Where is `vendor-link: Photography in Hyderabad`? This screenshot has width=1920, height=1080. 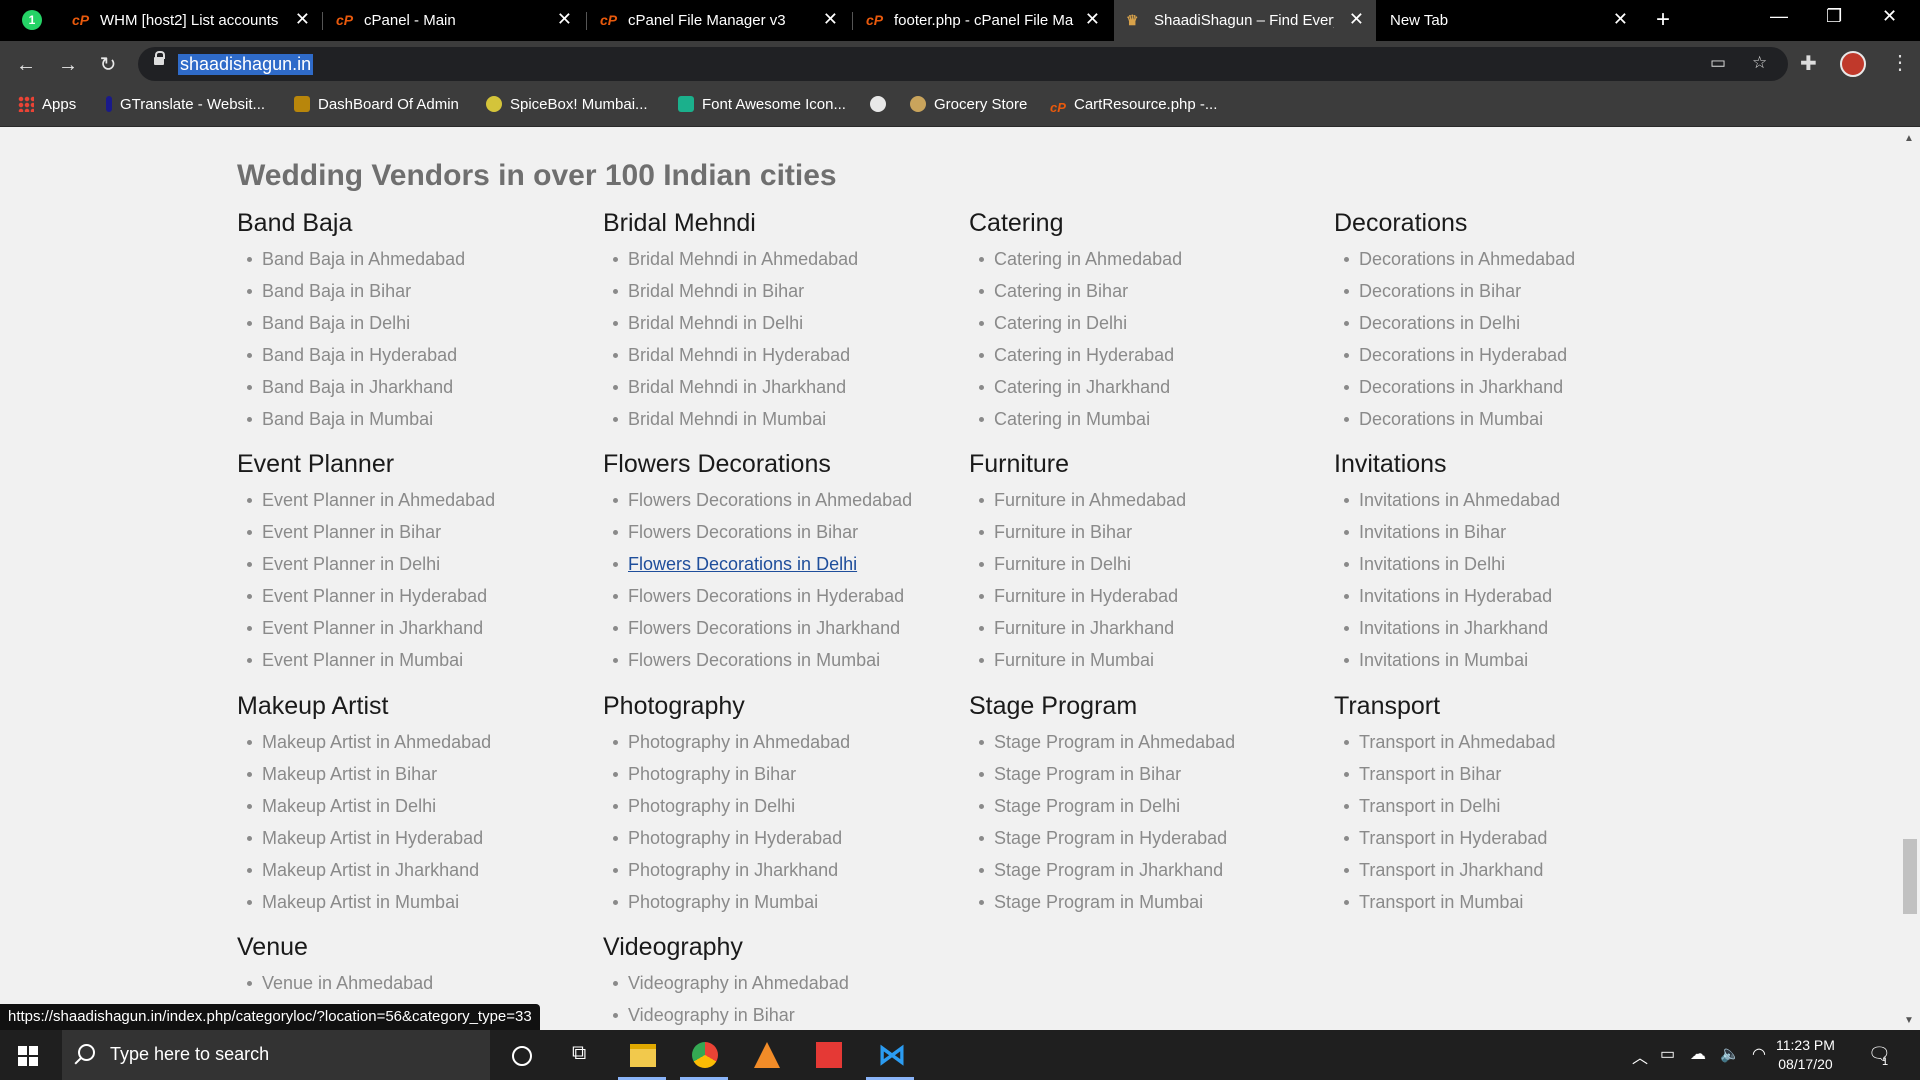 vendor-link: Photography in Hyderabad is located at coordinates (788, 838).